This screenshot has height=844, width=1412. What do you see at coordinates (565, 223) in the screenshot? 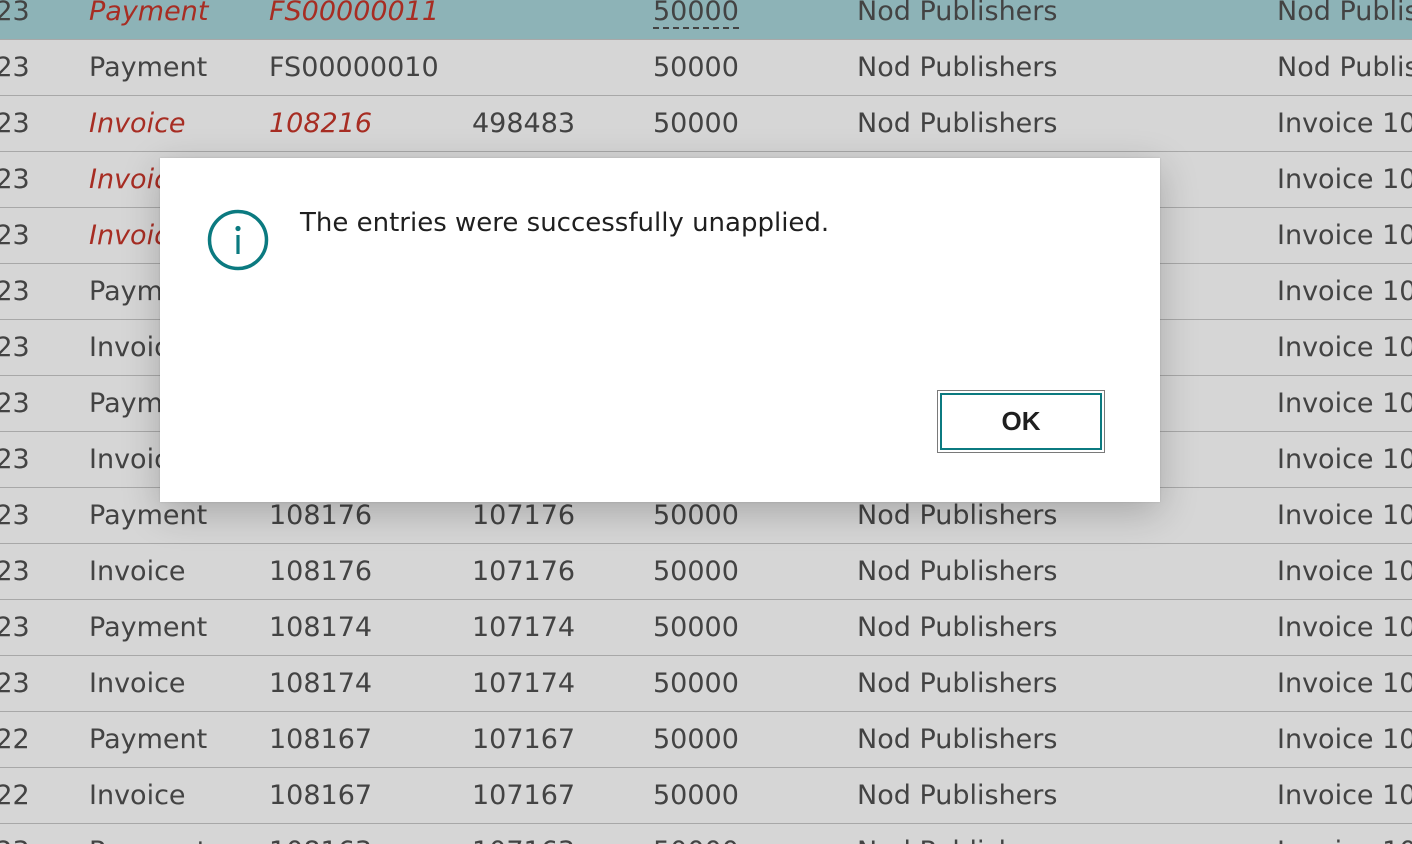
I see `dialog-message: The entries were successfully unapplied.` at bounding box center [565, 223].